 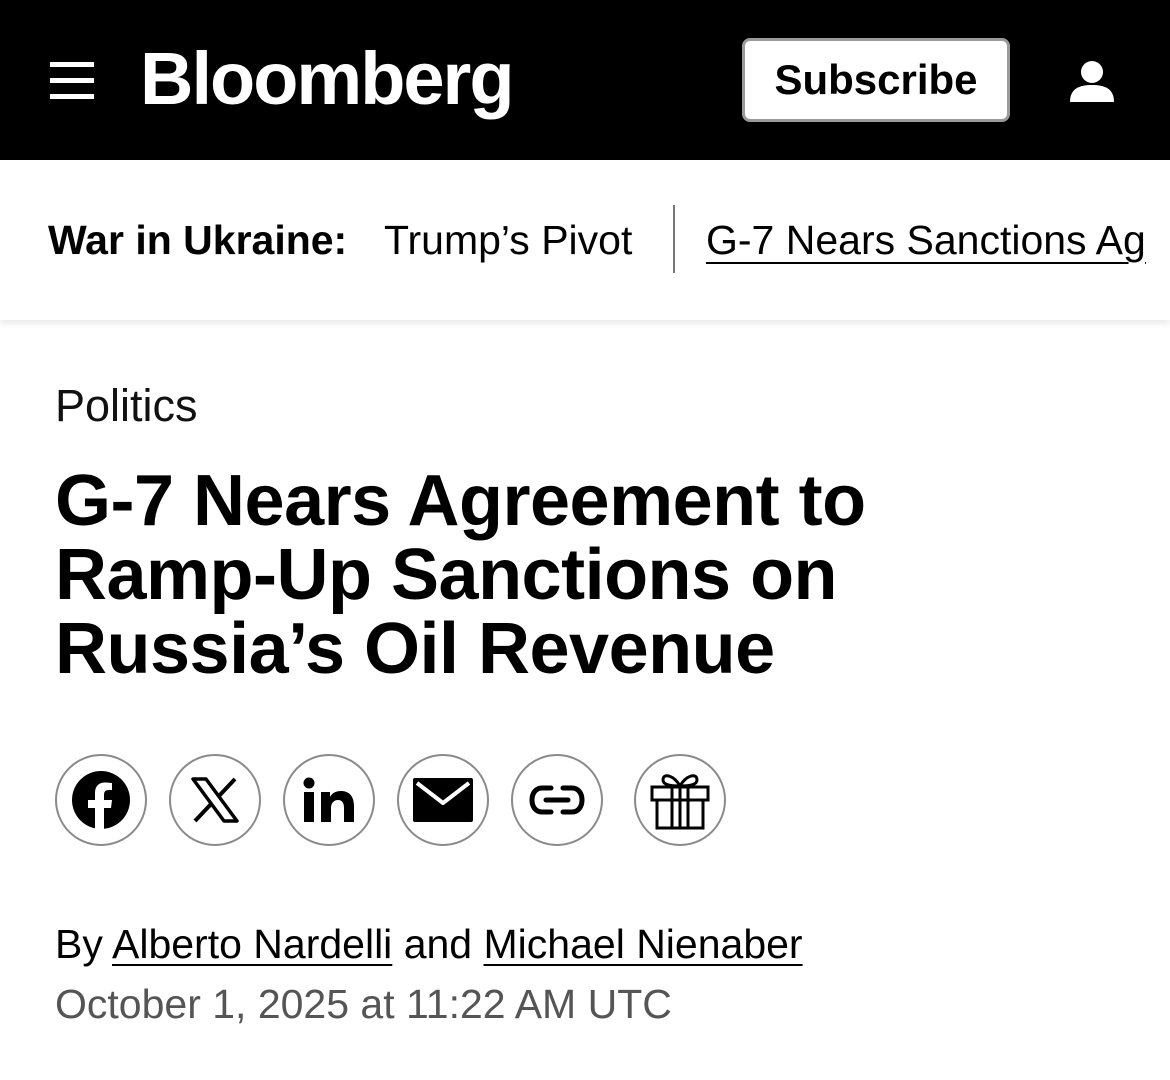 What do you see at coordinates (926, 240) in the screenshot?
I see `topic-link-g7-sanctions: G-7 Nears Sanctions Ag` at bounding box center [926, 240].